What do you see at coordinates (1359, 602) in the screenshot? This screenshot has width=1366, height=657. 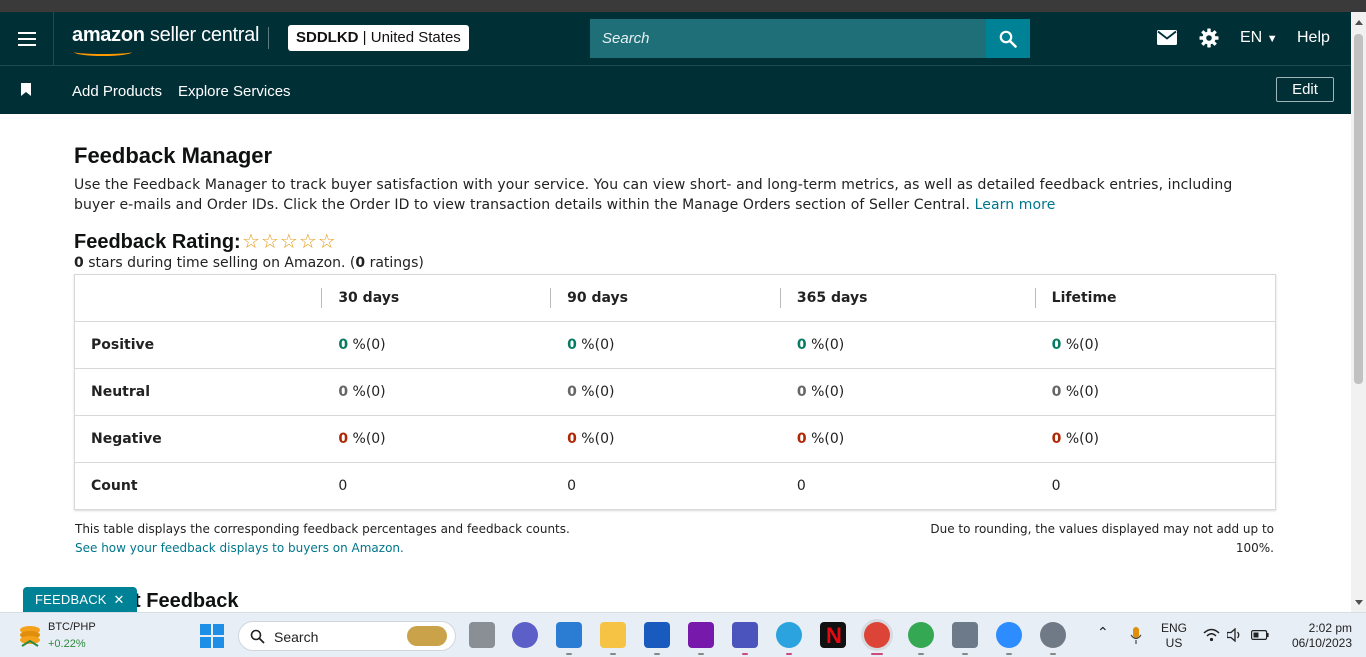 I see `scroll-down-icon` at bounding box center [1359, 602].